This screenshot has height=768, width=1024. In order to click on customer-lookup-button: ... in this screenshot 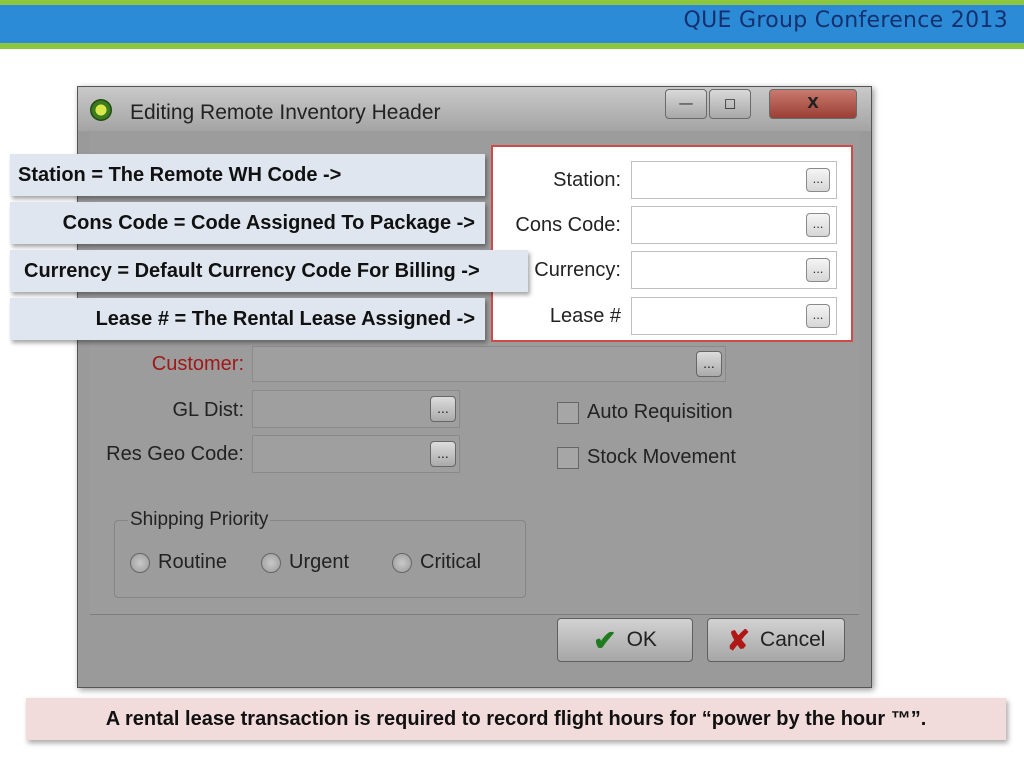, I will do `click(709, 364)`.